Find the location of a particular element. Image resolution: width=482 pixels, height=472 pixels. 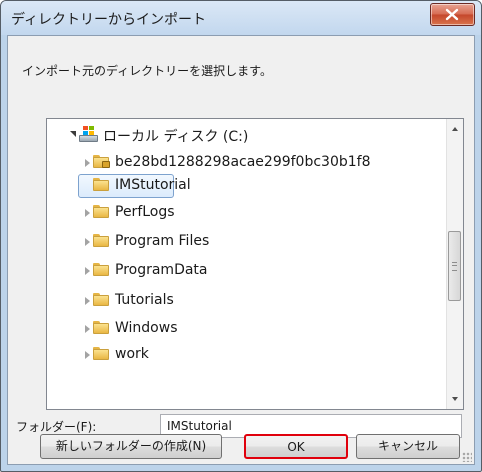

grip-icon is located at coordinates (454, 266).